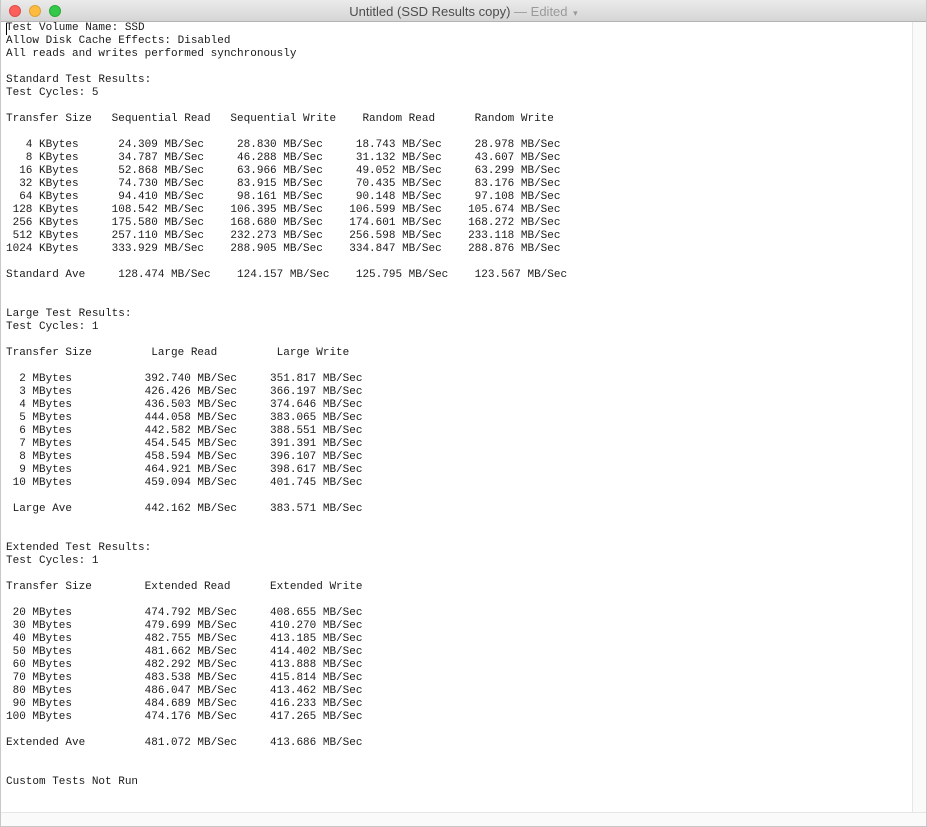 This screenshot has height=827, width=927. Describe the element at coordinates (575, 13) in the screenshot. I see `chevron-down-icon: ▾` at that location.